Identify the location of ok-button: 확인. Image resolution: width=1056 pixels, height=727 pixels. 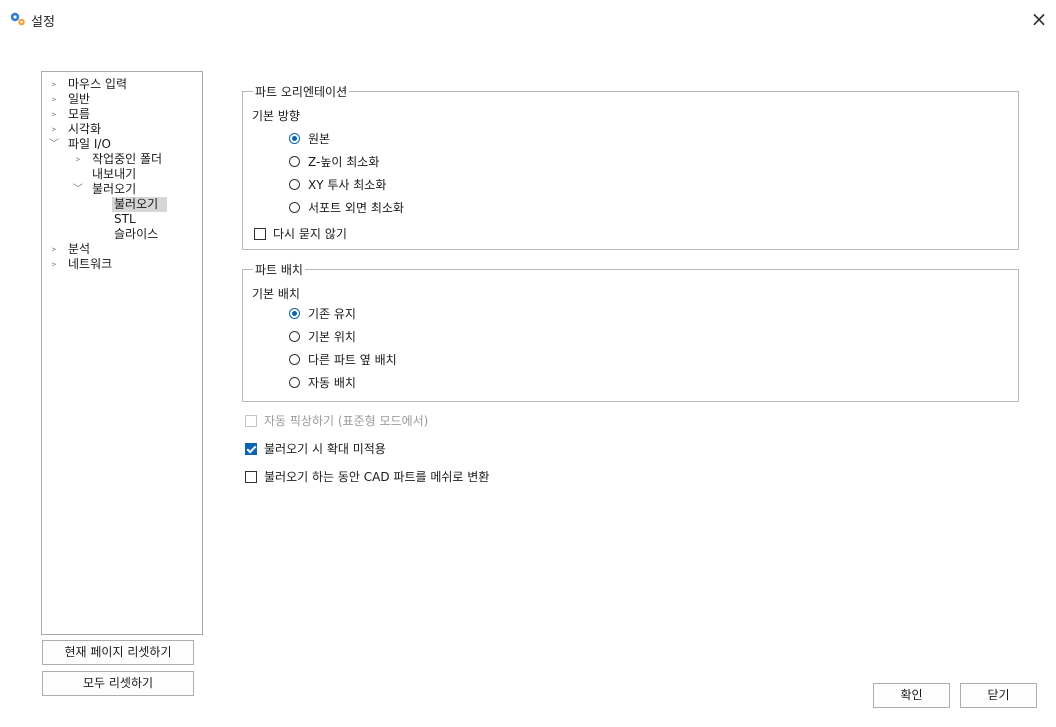
(911, 695).